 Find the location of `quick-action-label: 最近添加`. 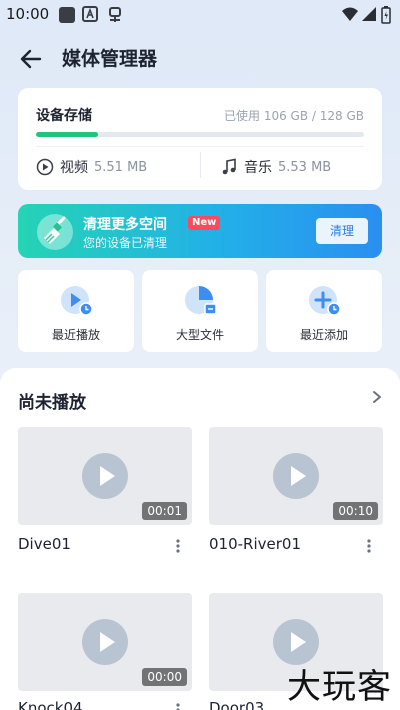

quick-action-label: 最近添加 is located at coordinates (323, 335).